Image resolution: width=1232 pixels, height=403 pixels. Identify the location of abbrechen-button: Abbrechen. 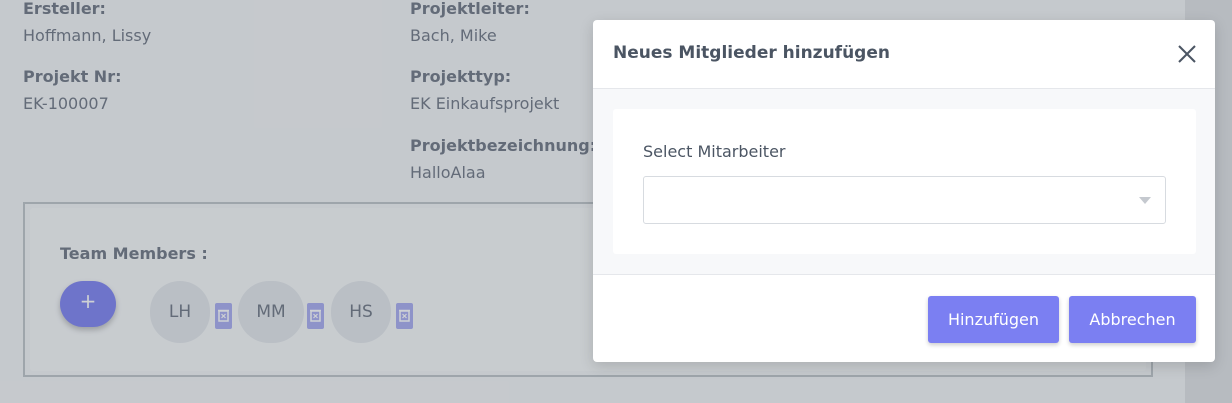
(1132, 319).